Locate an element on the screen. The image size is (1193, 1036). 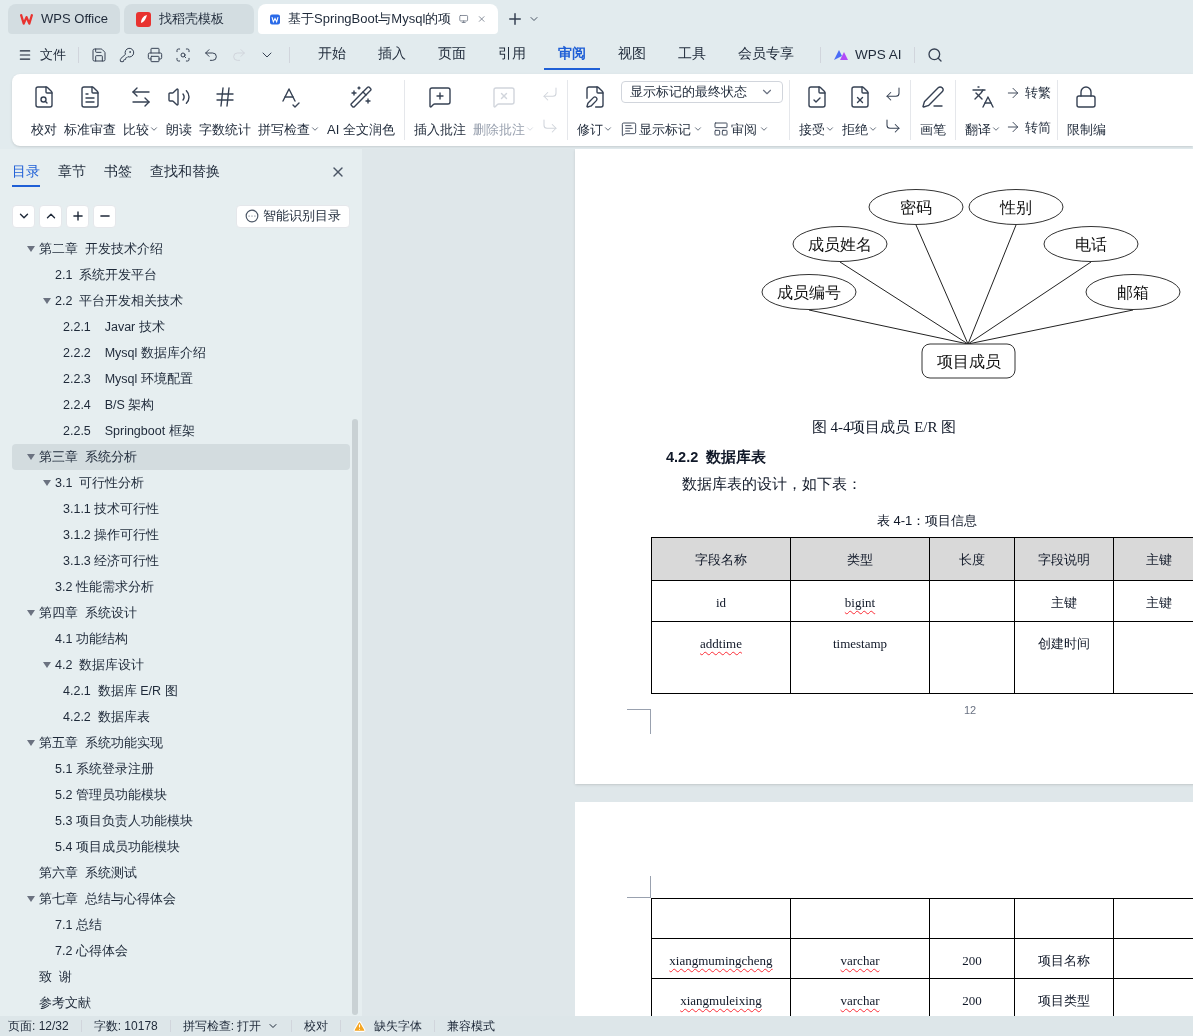
outline-item: 4.2.1 数据库 E/R 图 is located at coordinates (181, 691).